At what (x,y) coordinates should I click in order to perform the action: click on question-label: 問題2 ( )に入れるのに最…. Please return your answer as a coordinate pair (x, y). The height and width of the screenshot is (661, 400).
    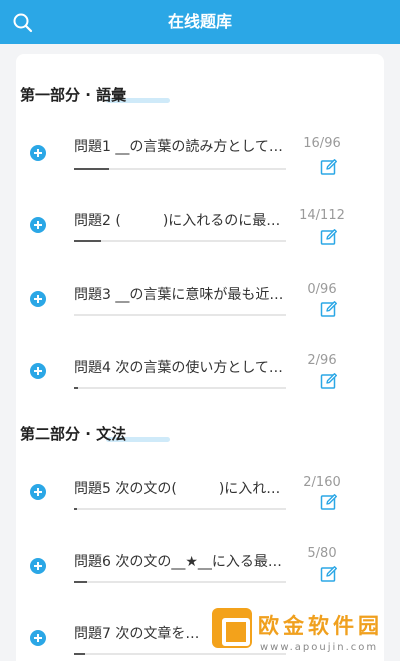
    Looking at the image, I should click on (177, 221).